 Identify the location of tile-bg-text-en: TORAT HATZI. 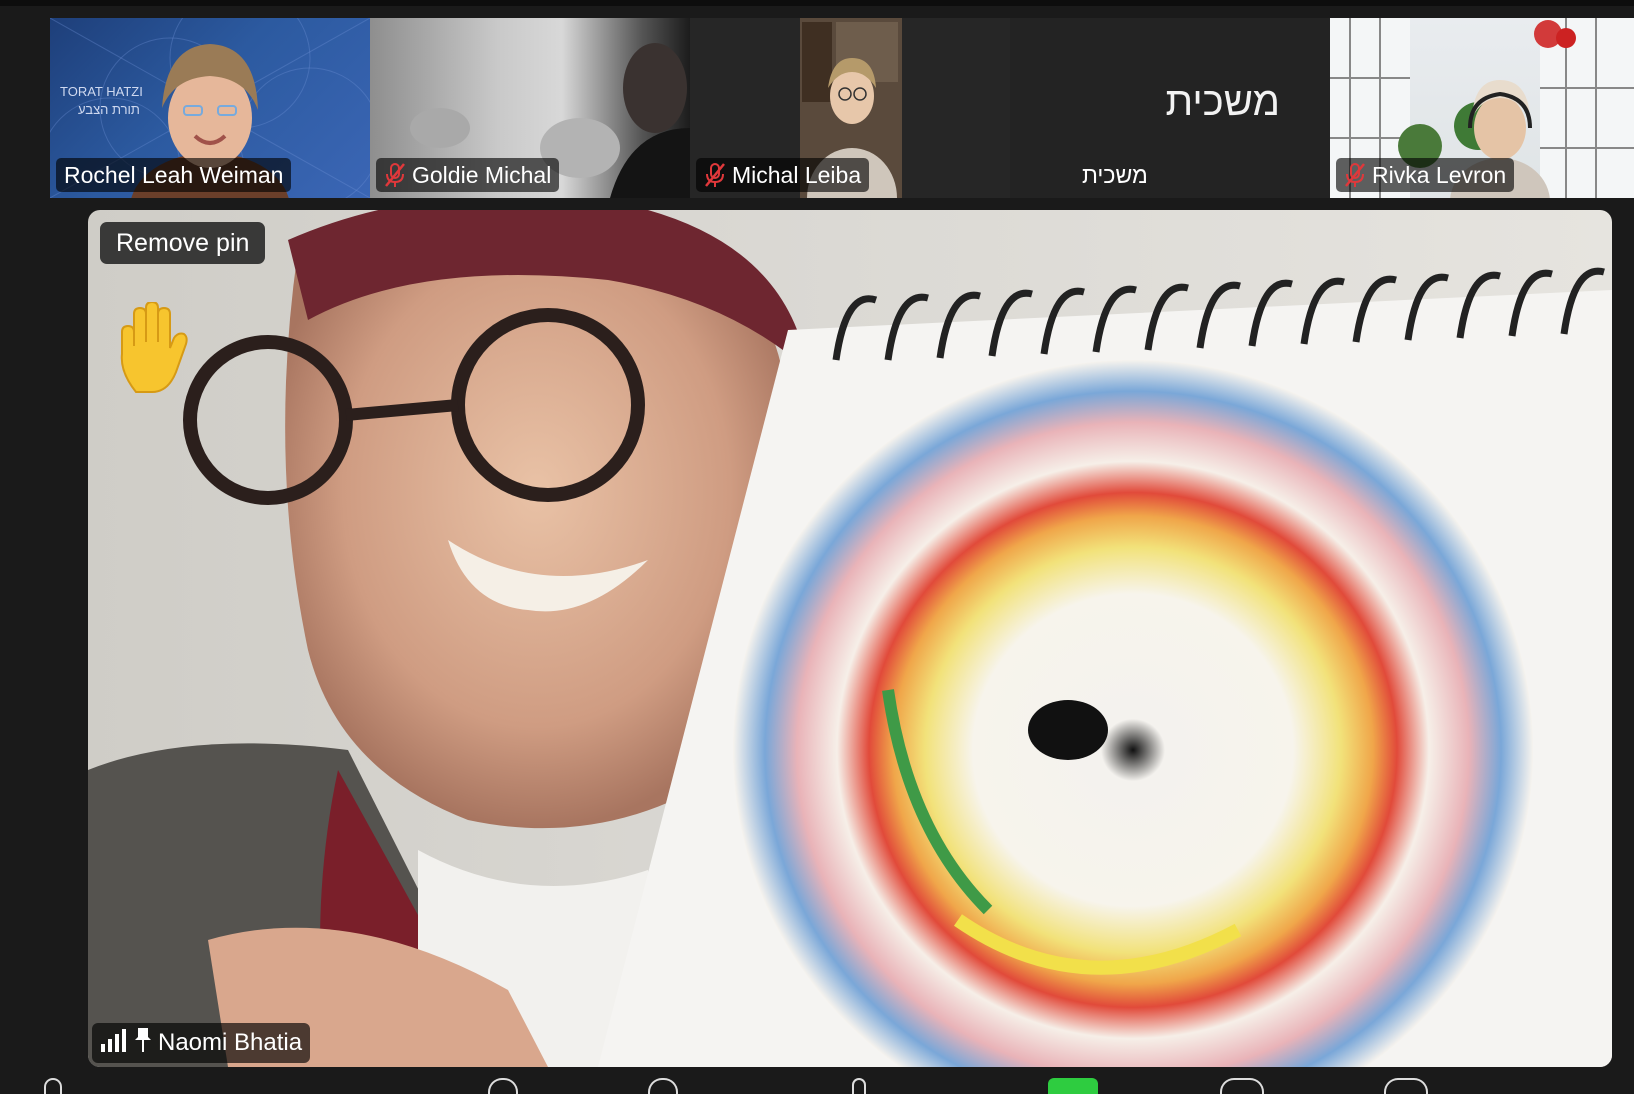
(101, 91).